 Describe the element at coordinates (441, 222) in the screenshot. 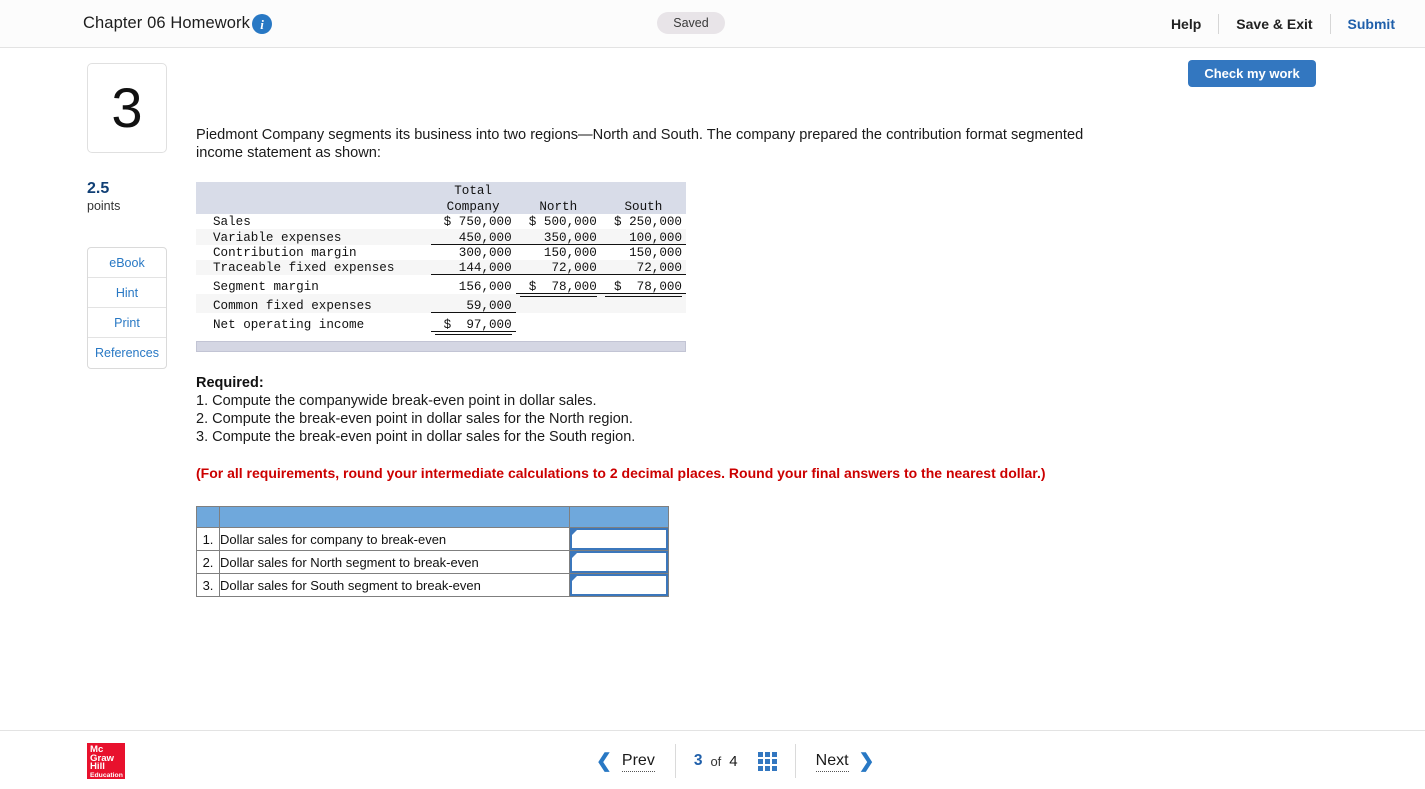

I see `table-row: Sales $ 750,000 $ 500,000 $ 250,000` at that location.